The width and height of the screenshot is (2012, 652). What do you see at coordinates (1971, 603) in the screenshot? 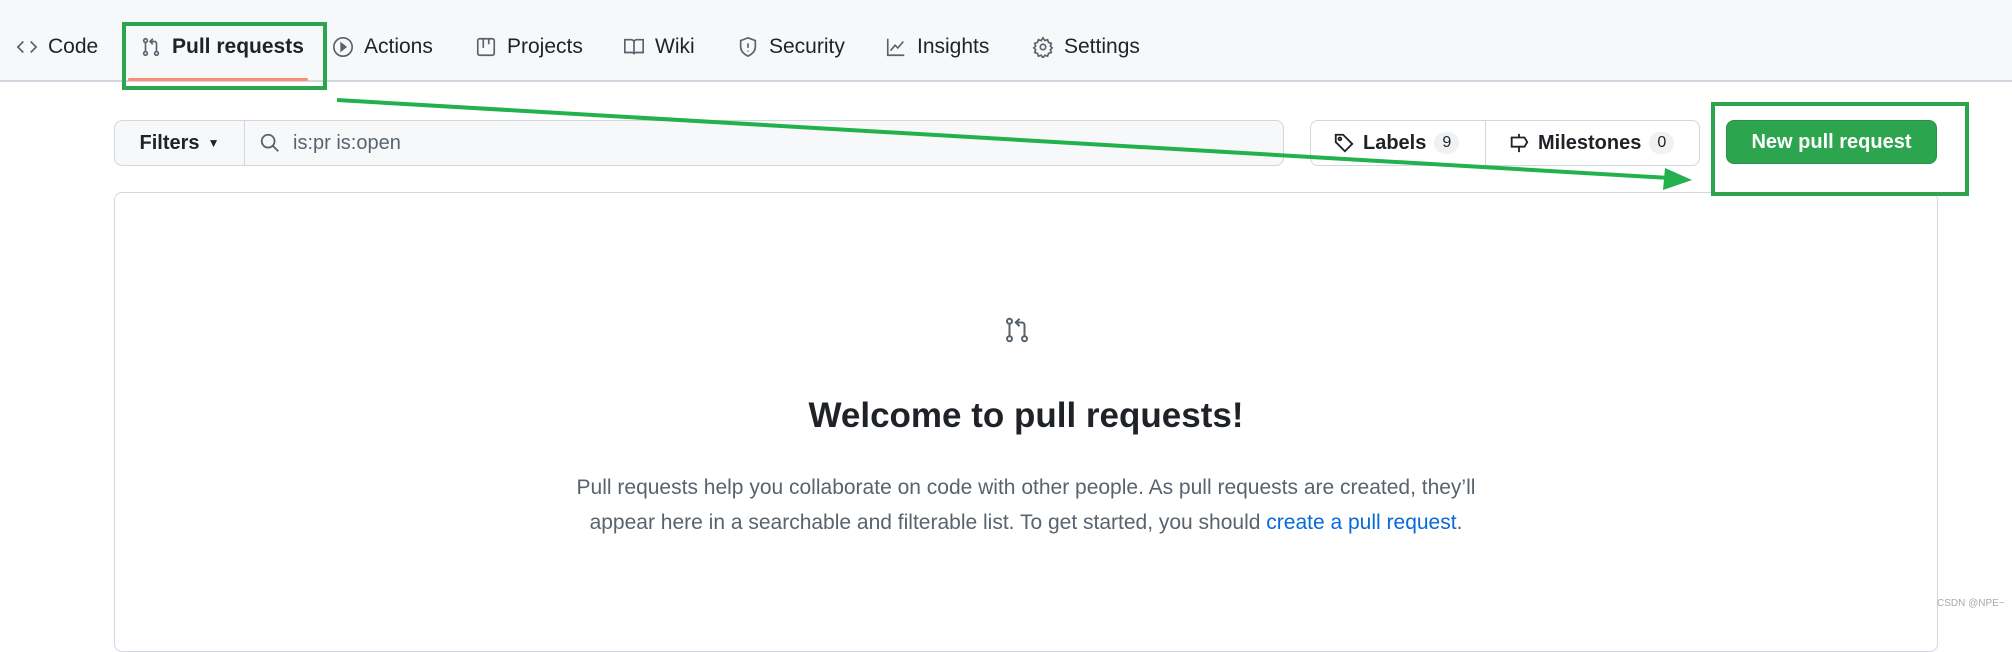
I see `watermark: CSDN @NPE~` at bounding box center [1971, 603].